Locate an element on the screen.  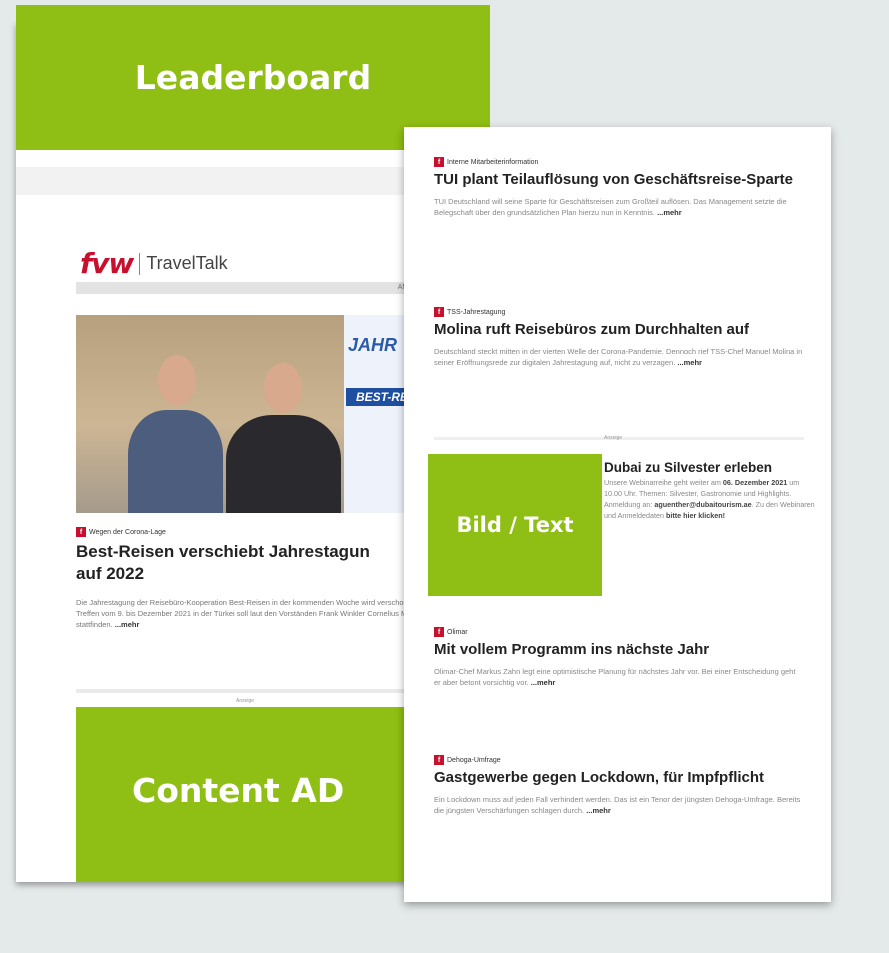
image-text-ad-placeholder: Bild / Text is located at coordinates (515, 525).